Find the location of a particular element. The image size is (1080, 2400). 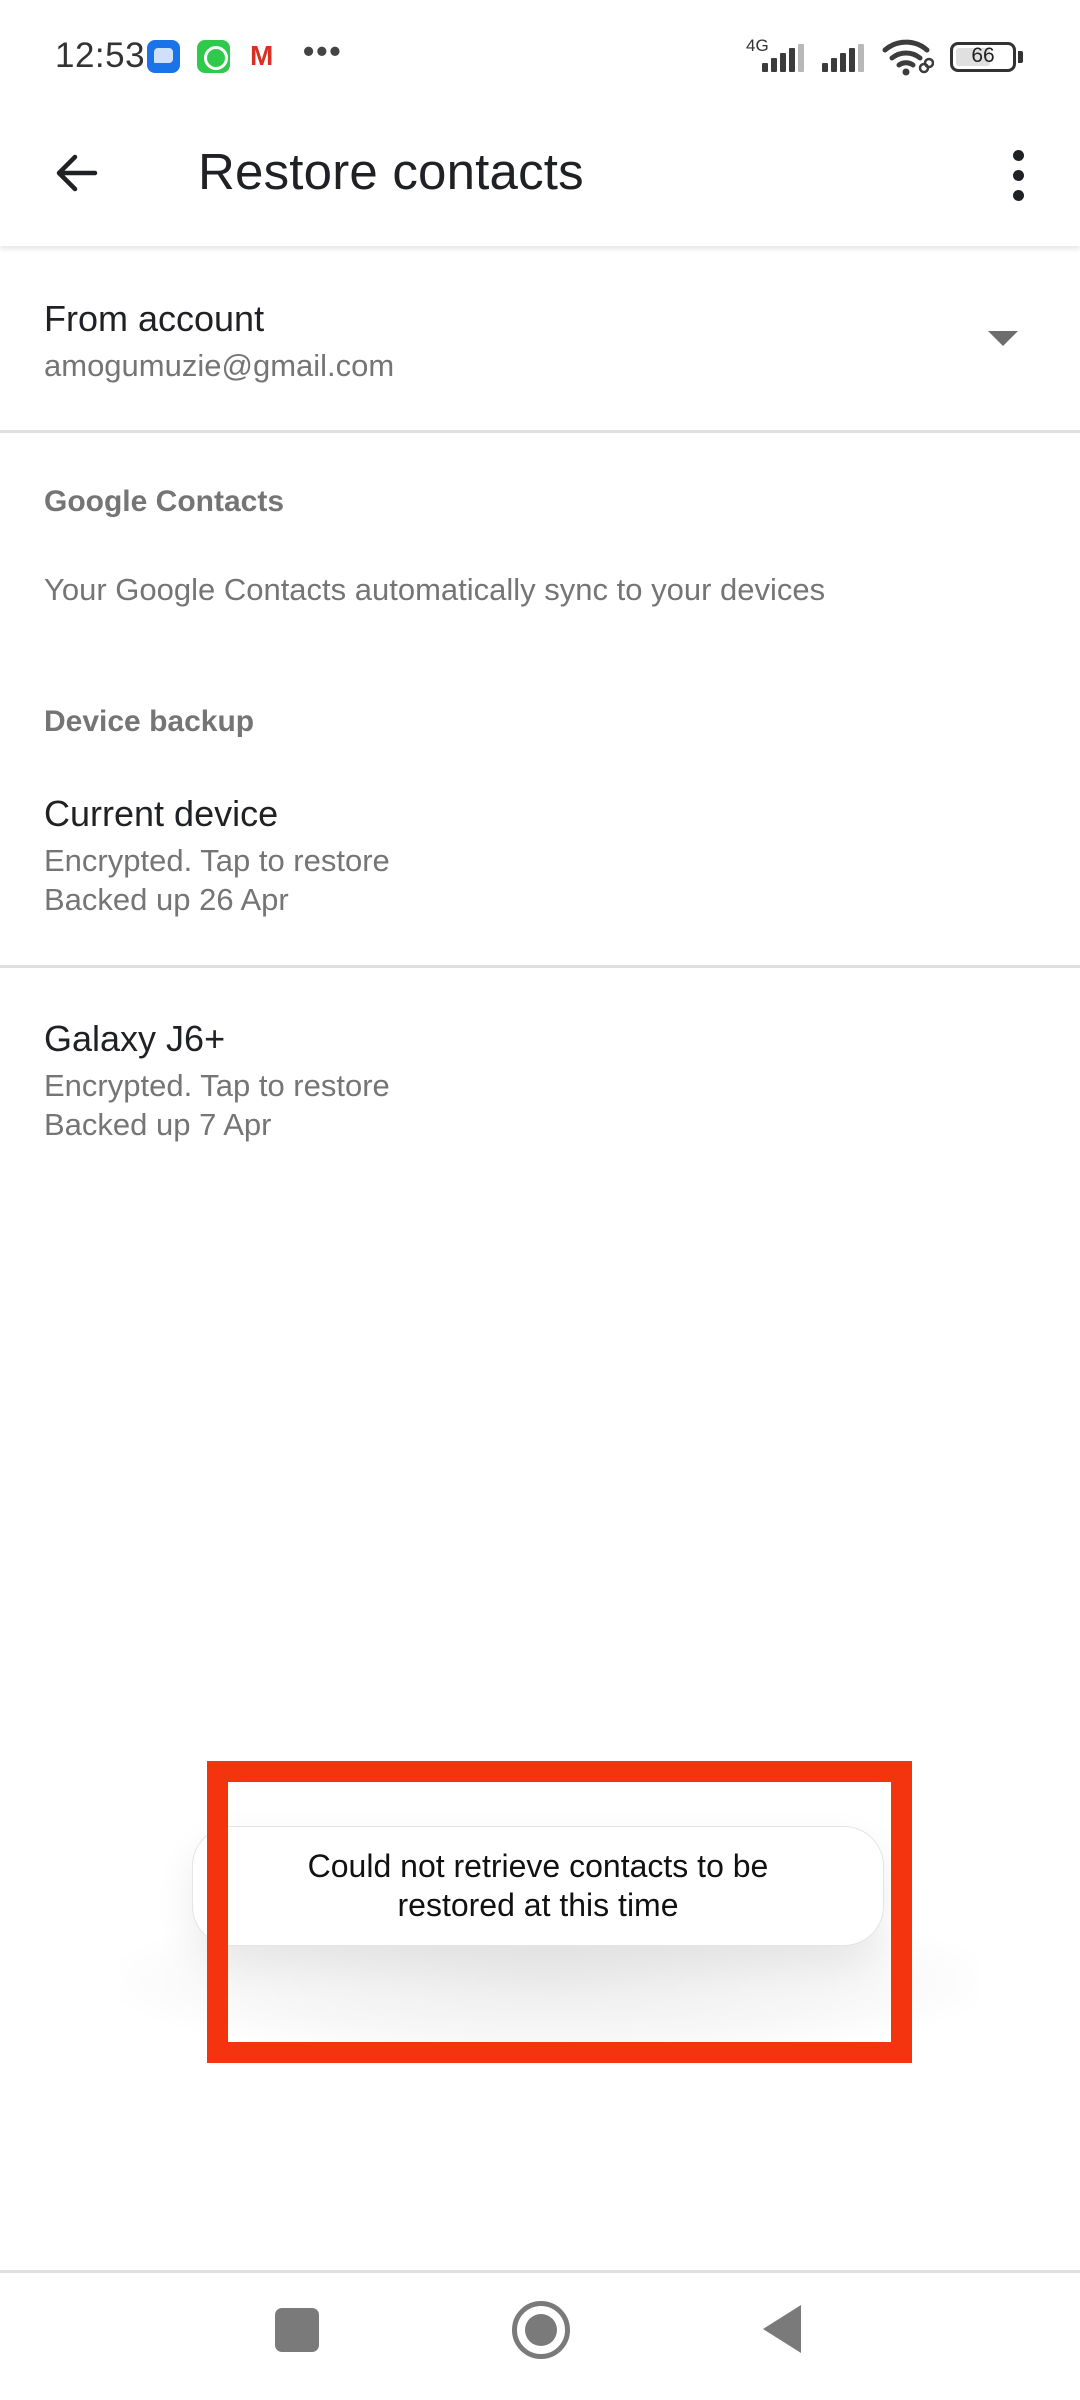

account-email: amogumuzie@gmail.com is located at coordinates (219, 365).